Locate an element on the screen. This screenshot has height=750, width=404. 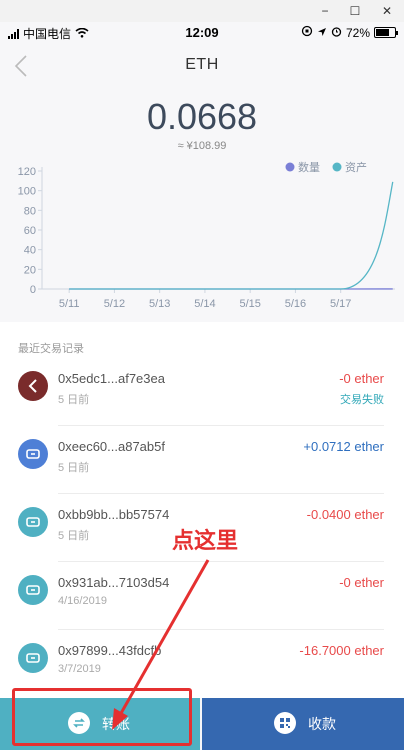
legend-label: 资产 is located at coordinates (356, 167).